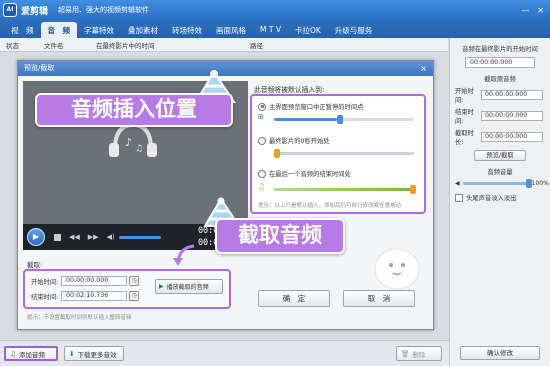 The image size is (550, 366). I want to click on cut-end-row: 结束时间: 00:00:00.000, so click(502, 116).